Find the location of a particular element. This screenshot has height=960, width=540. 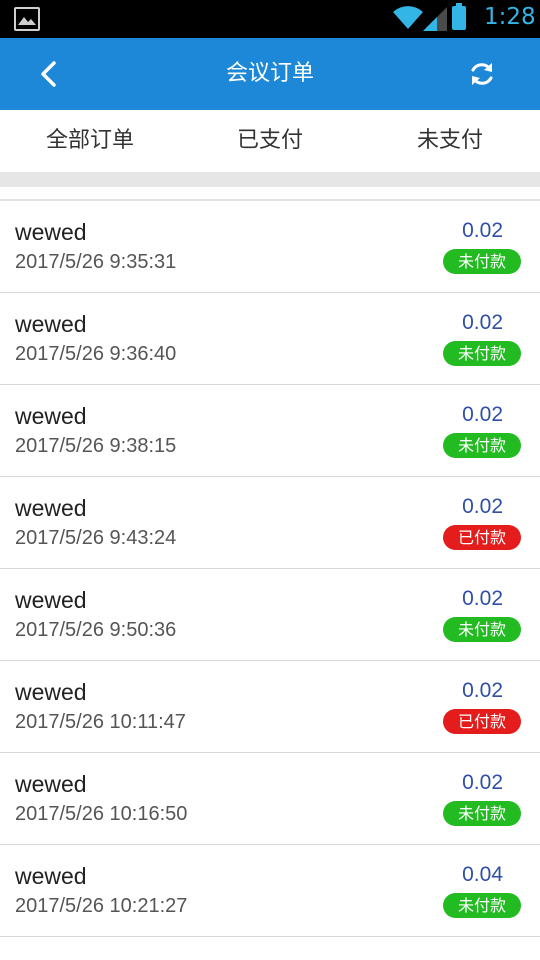

order-row: wewed 2017/5/26 9:50:36 0.02 未付款 is located at coordinates (270, 615).